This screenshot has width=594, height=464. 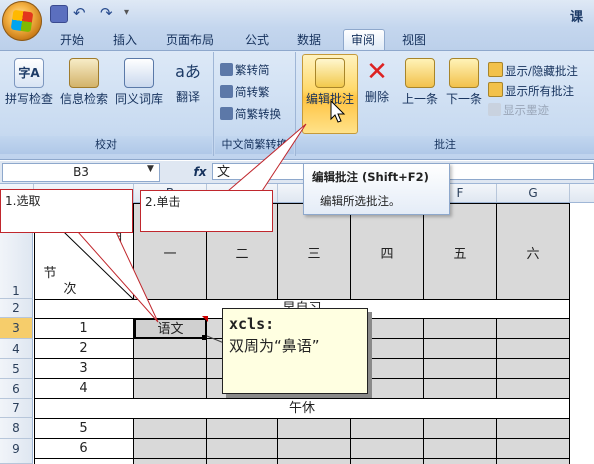 I want to click on comment-author: xcls:, so click(x=252, y=324).